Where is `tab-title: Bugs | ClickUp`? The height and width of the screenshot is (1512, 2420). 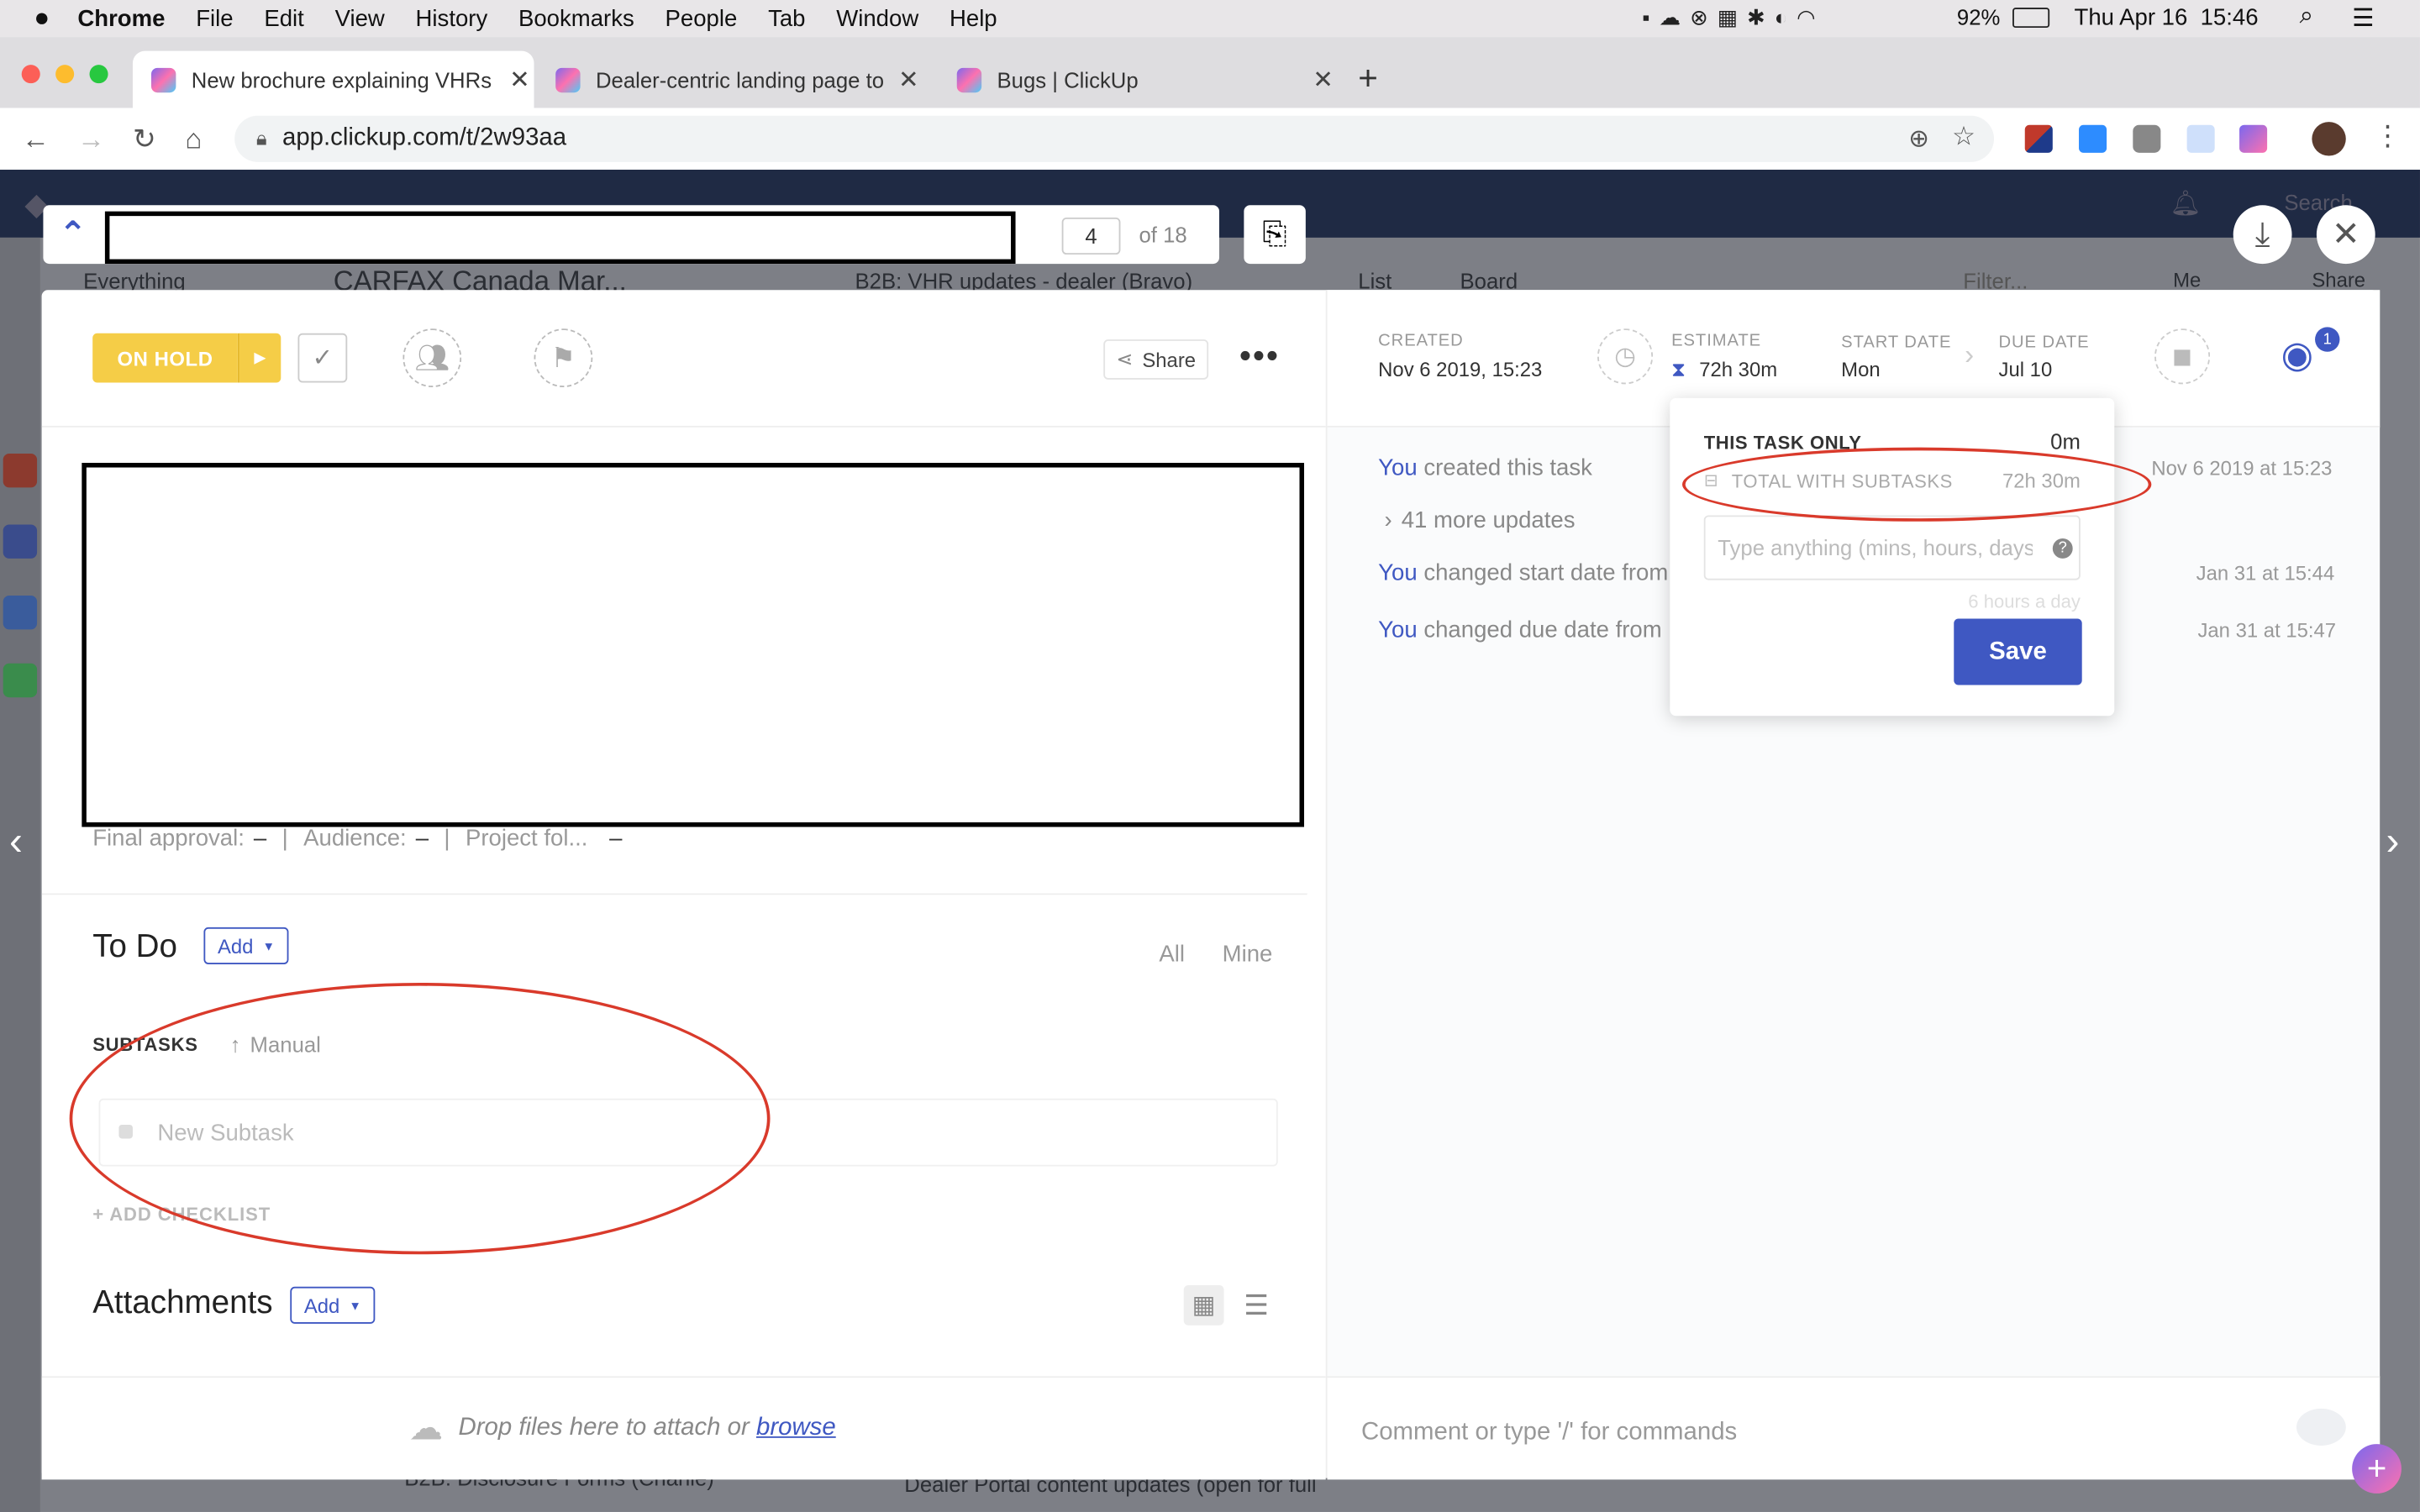 tab-title: Bugs | ClickUp is located at coordinates (1068, 79).